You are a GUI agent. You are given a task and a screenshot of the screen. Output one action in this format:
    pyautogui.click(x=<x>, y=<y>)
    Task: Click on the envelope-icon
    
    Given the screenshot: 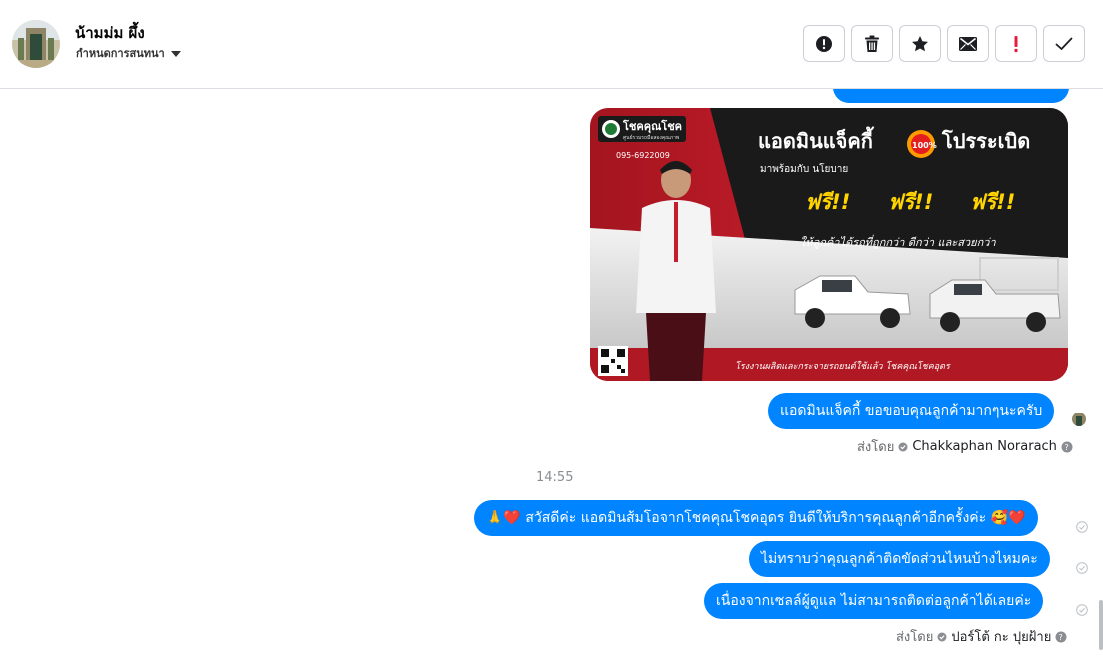 What is the action you would take?
    pyautogui.click(x=968, y=43)
    